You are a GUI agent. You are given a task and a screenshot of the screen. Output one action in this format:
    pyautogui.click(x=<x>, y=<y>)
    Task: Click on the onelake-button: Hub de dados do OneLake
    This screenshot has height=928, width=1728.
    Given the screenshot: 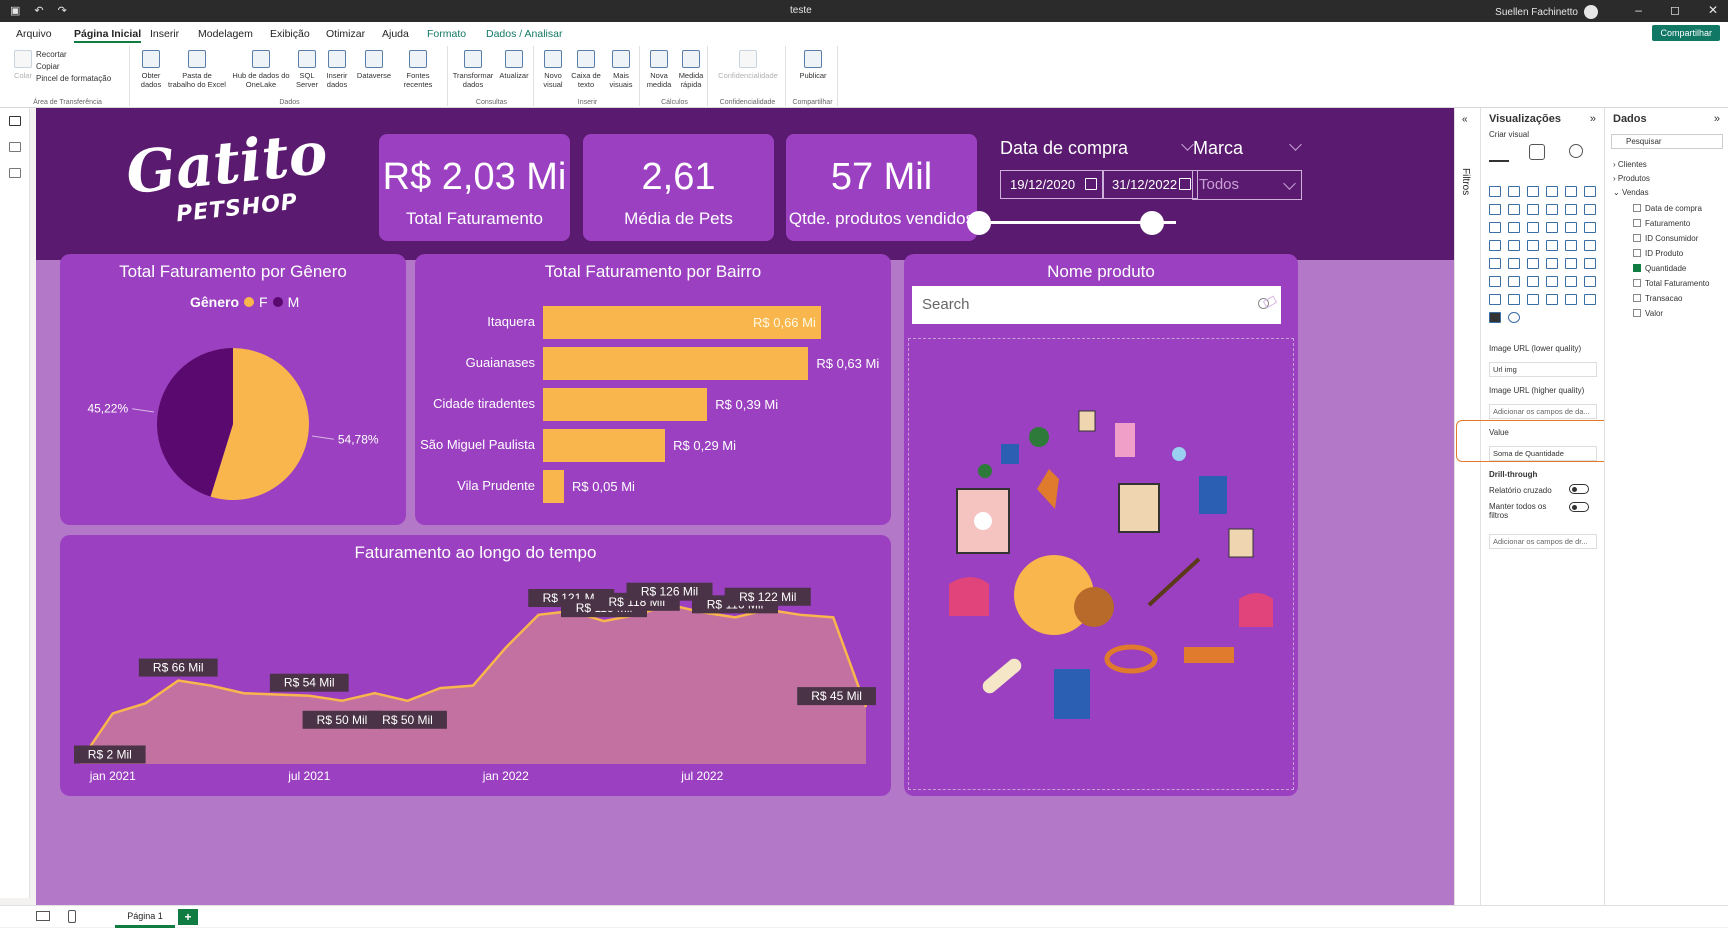 What is the action you would take?
    pyautogui.click(x=261, y=69)
    